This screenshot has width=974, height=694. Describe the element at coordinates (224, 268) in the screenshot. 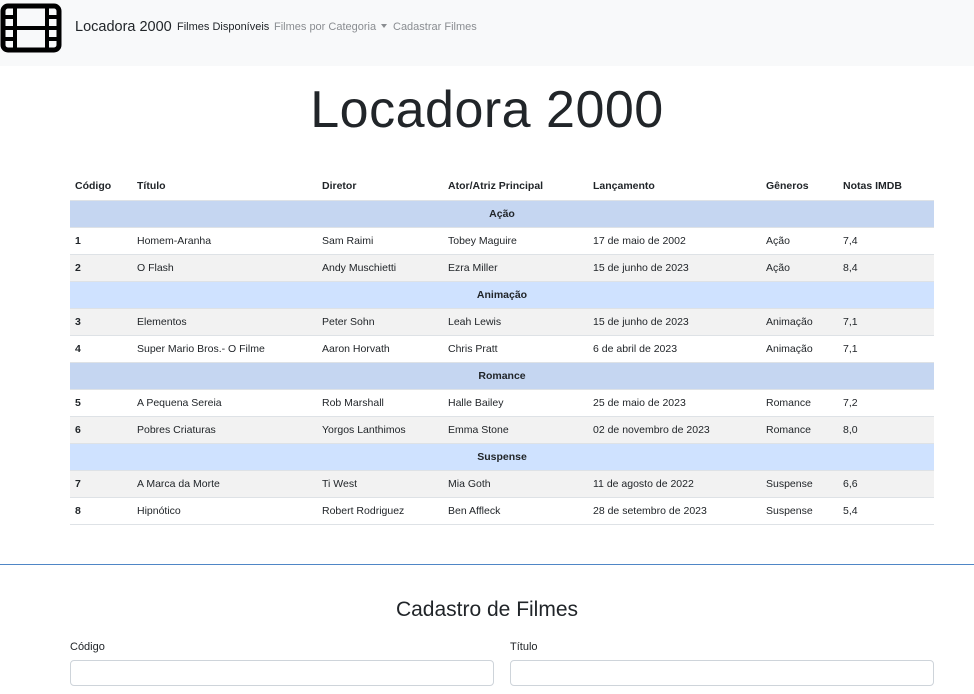

I see `cell-titulo: O Flash` at that location.